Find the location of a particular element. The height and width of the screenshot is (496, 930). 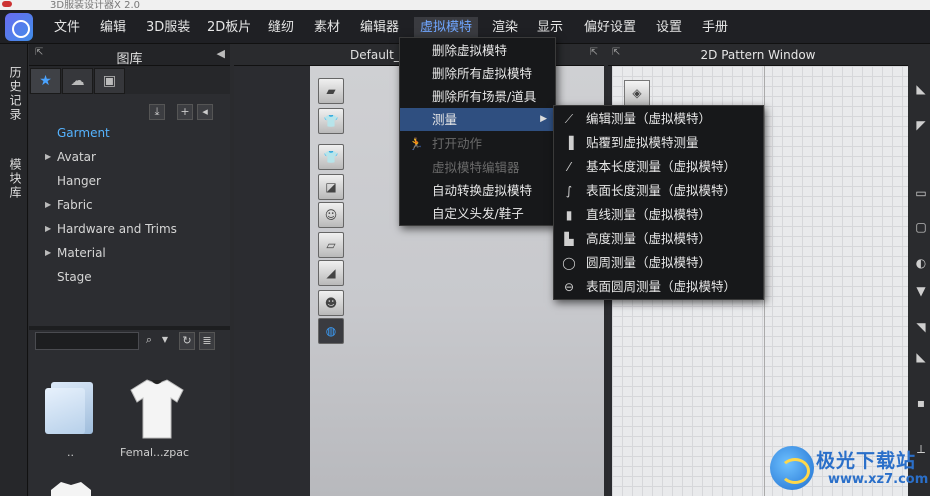

tab-cloud: ☁ is located at coordinates (77, 81).